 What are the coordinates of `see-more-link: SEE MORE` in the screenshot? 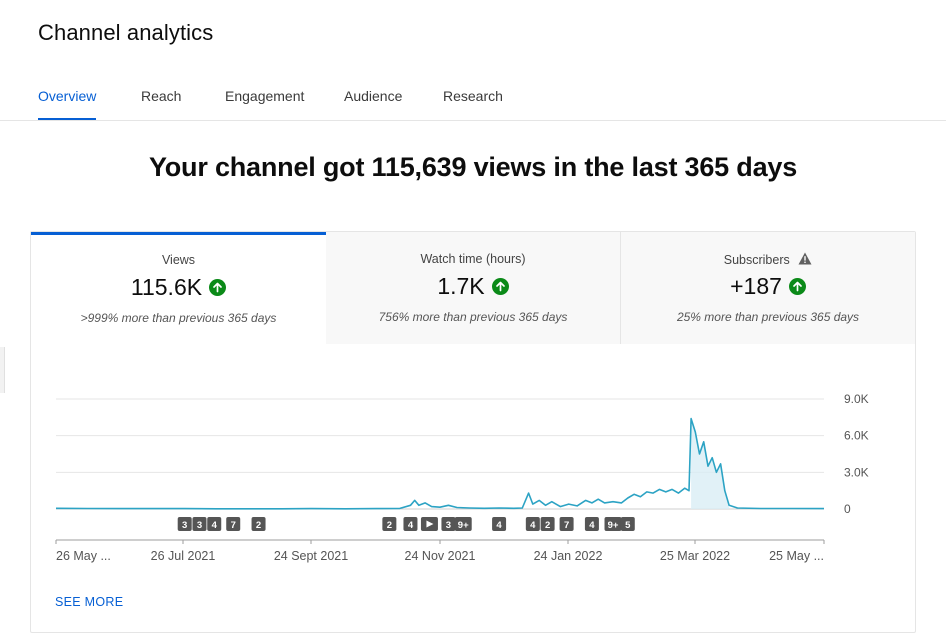 It's located at (89, 602).